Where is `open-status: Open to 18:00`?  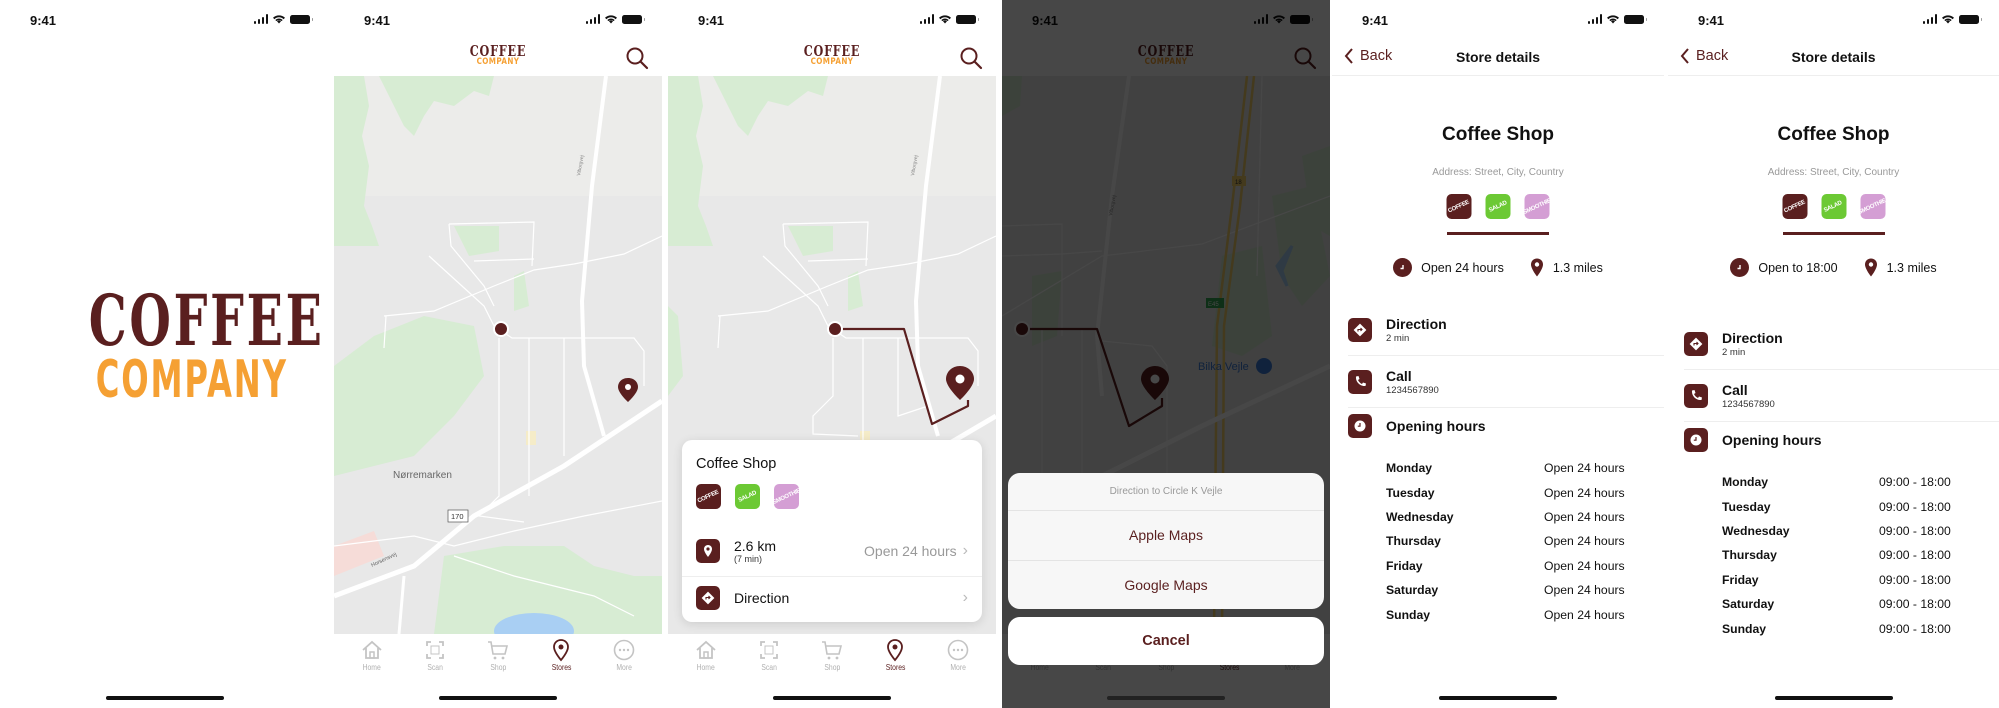 open-status: Open to 18:00 is located at coordinates (1798, 267).